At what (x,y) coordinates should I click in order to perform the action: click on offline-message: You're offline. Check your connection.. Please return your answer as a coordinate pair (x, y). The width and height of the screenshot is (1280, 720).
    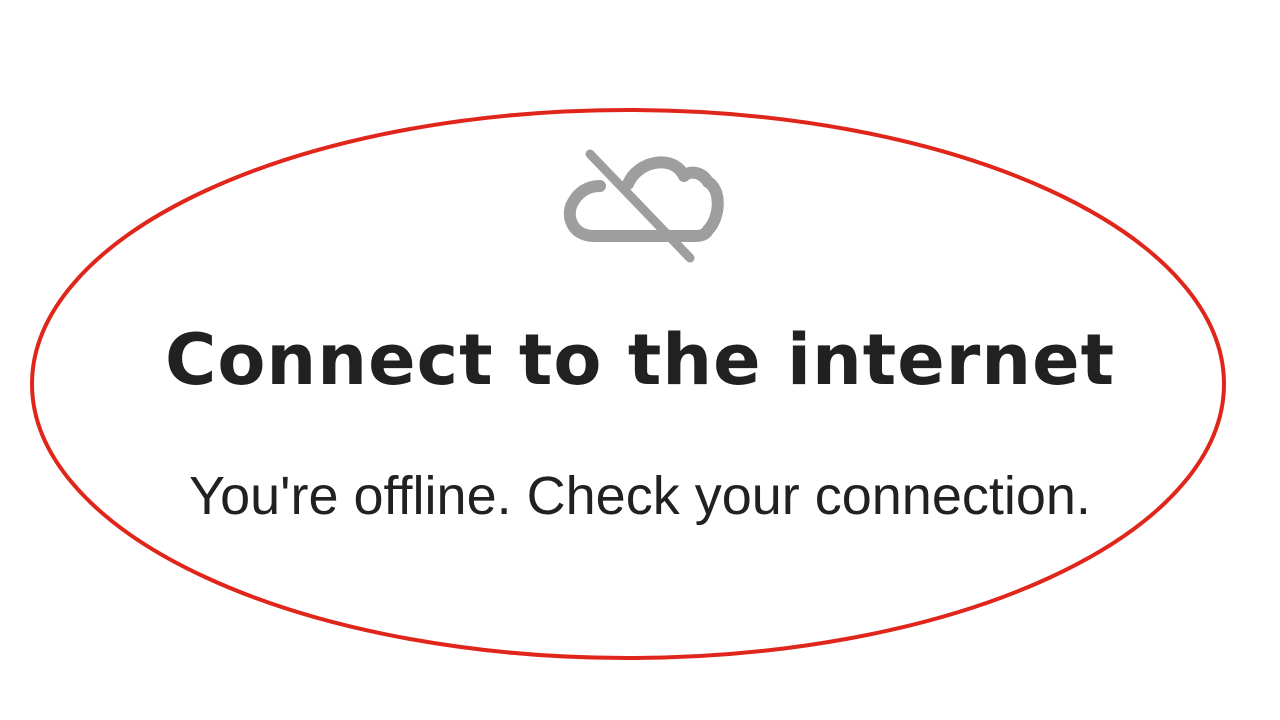
    Looking at the image, I should click on (640, 496).